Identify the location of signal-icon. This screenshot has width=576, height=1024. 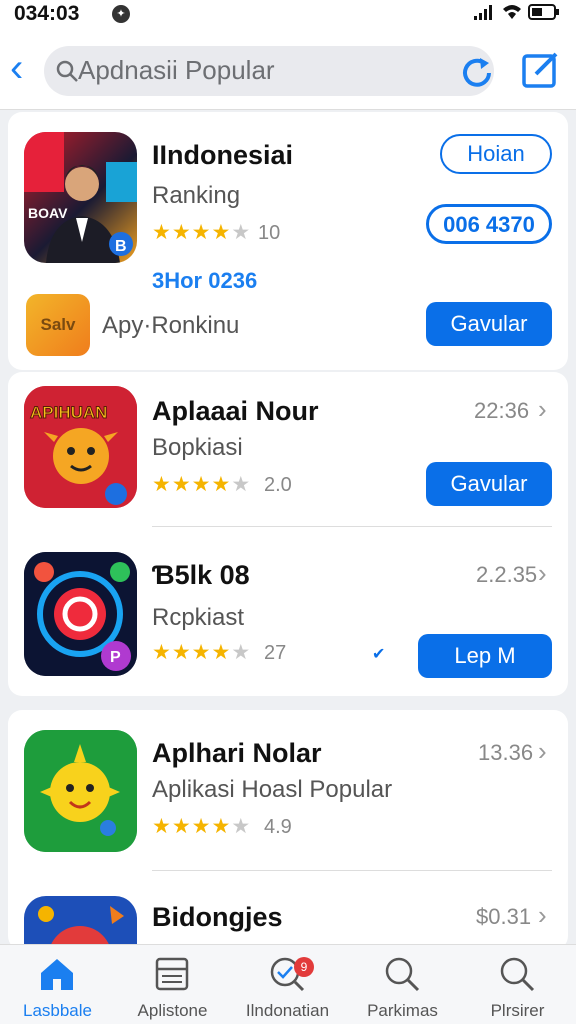
(483, 12).